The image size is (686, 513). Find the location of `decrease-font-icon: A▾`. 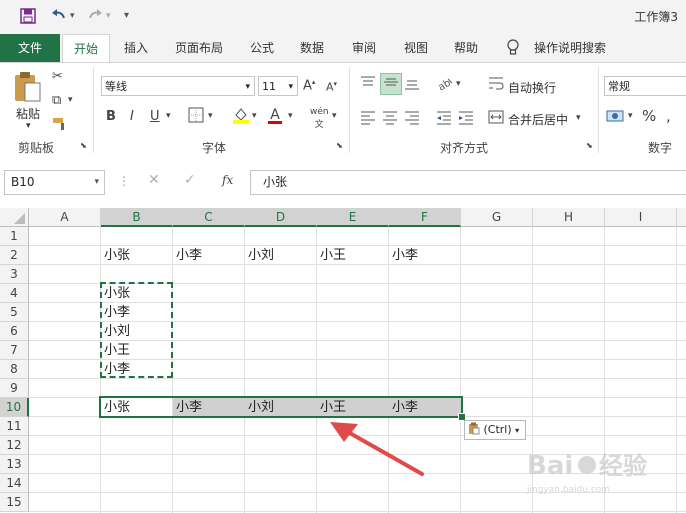

decrease-font-icon: A▾ is located at coordinates (331, 87).